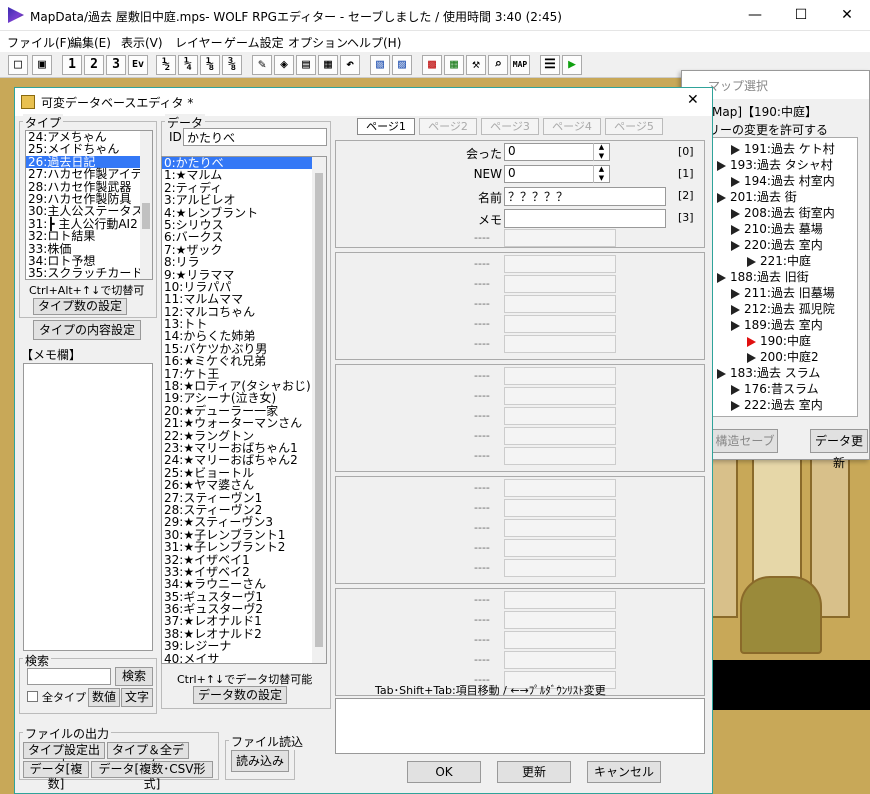 This screenshot has height=794, width=870. What do you see at coordinates (244, 175) in the screenshot?
I see `data-list-item: 1:★マルム` at bounding box center [244, 175].